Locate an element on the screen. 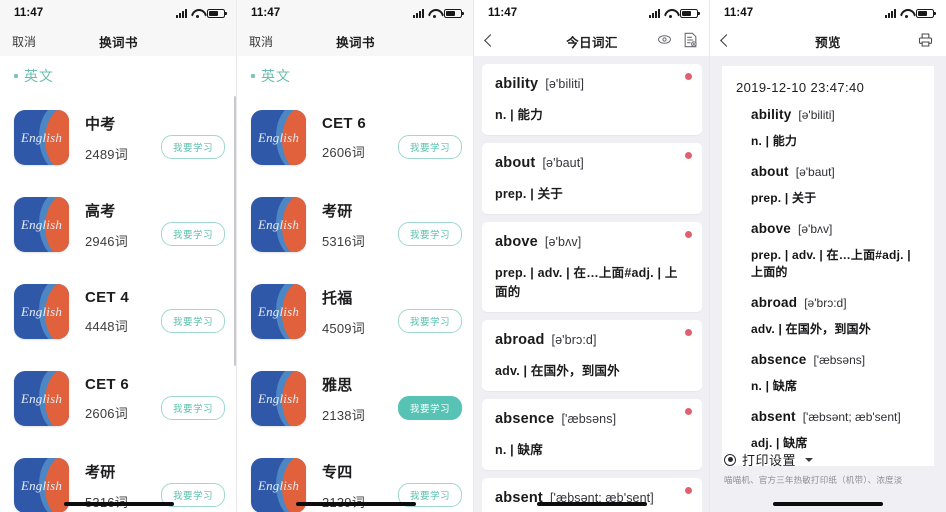 This screenshot has height=512, width=946. printer-icon is located at coordinates (925, 41).